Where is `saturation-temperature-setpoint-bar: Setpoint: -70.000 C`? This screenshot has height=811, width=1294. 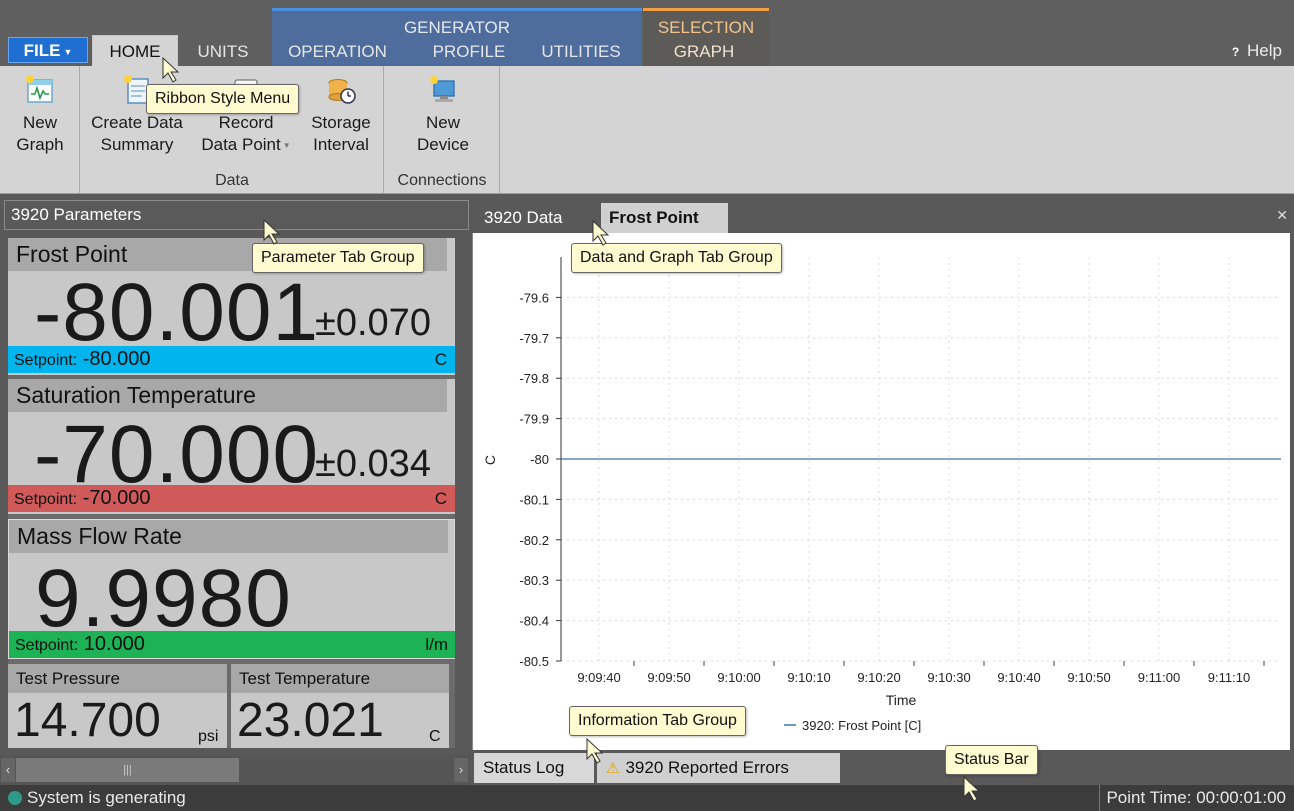
saturation-temperature-setpoint-bar: Setpoint: -70.000 C is located at coordinates (231, 498).